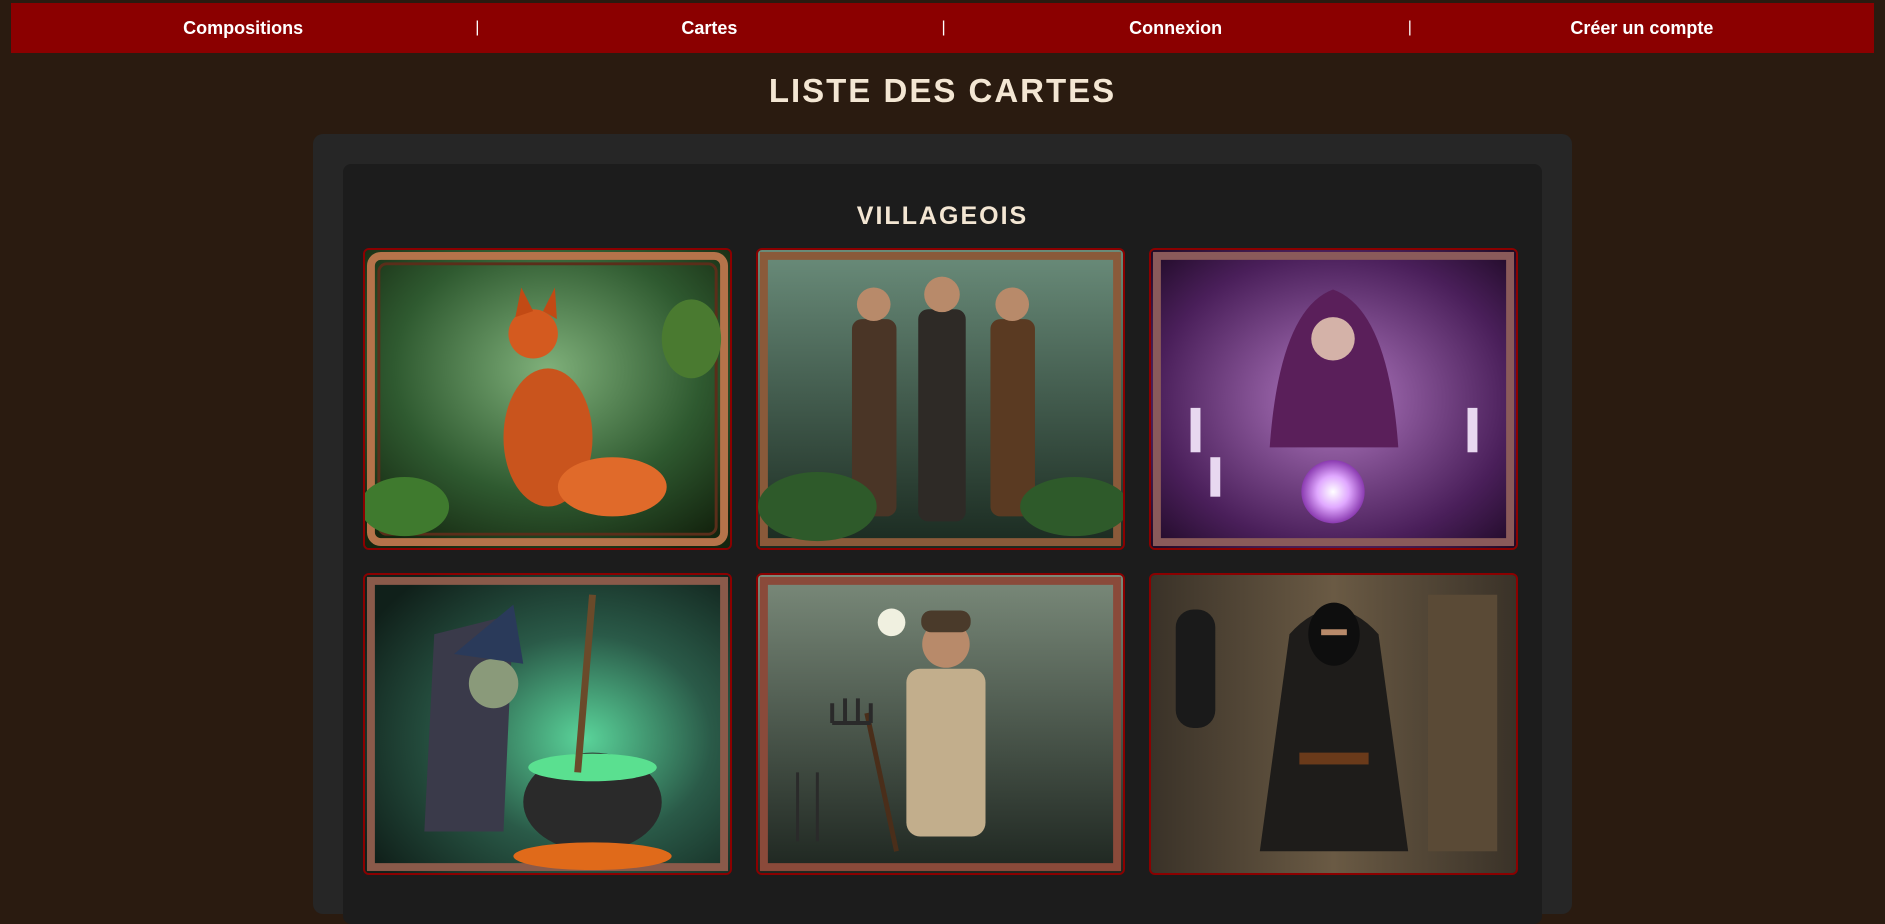  I want to click on card-seer, so click(1333, 399).